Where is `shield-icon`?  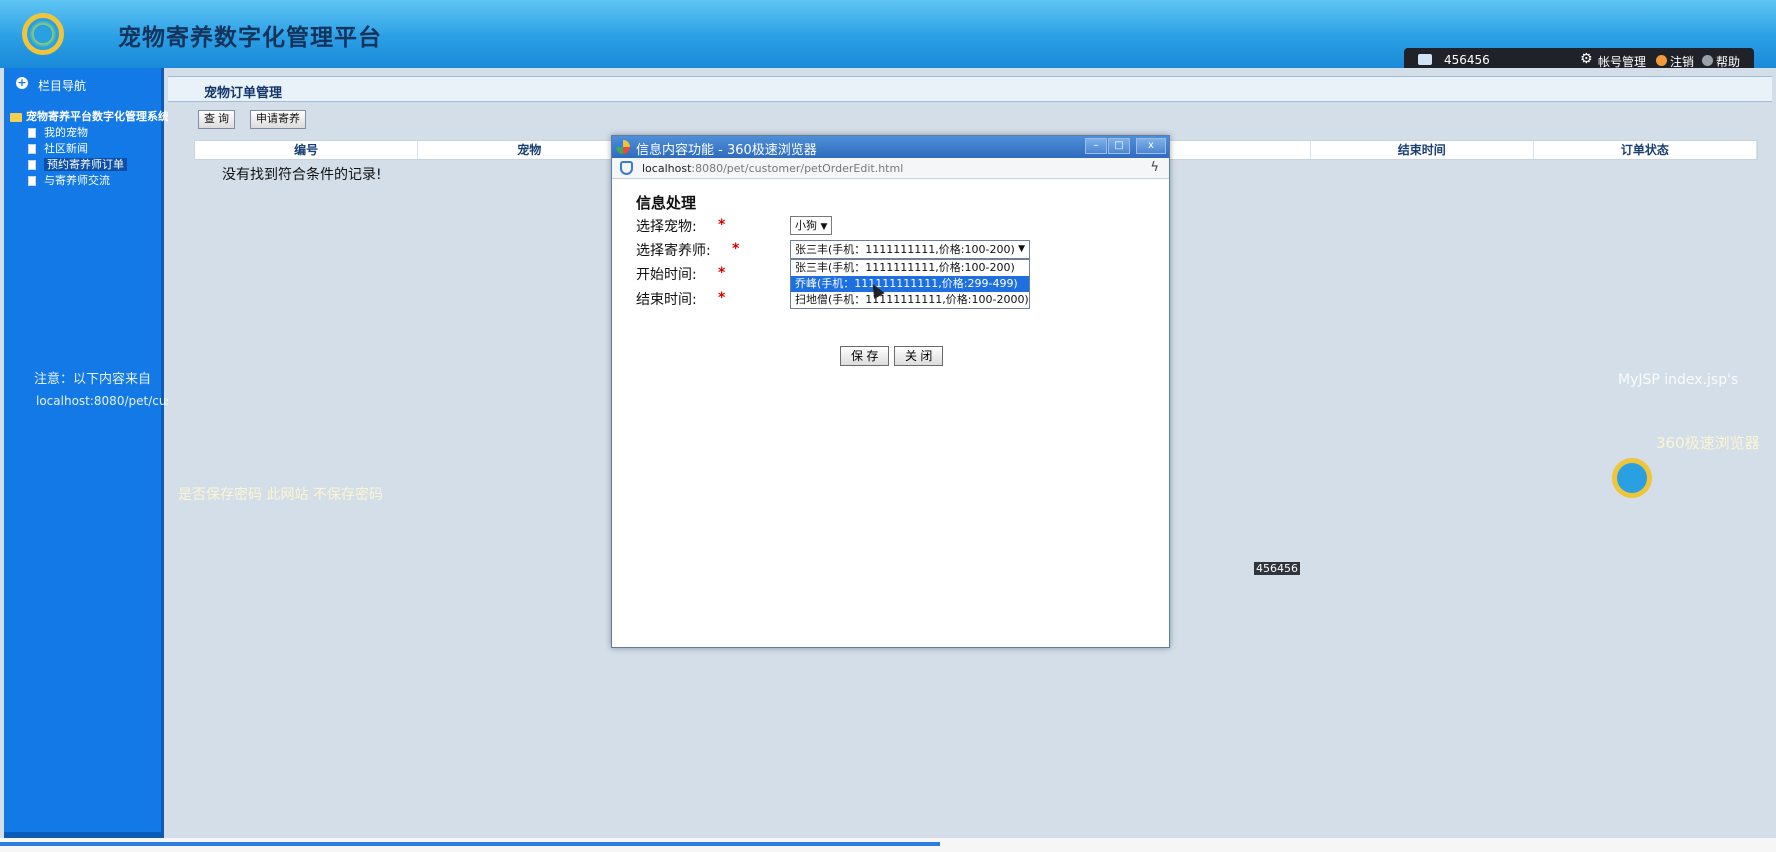
shield-icon is located at coordinates (626, 168).